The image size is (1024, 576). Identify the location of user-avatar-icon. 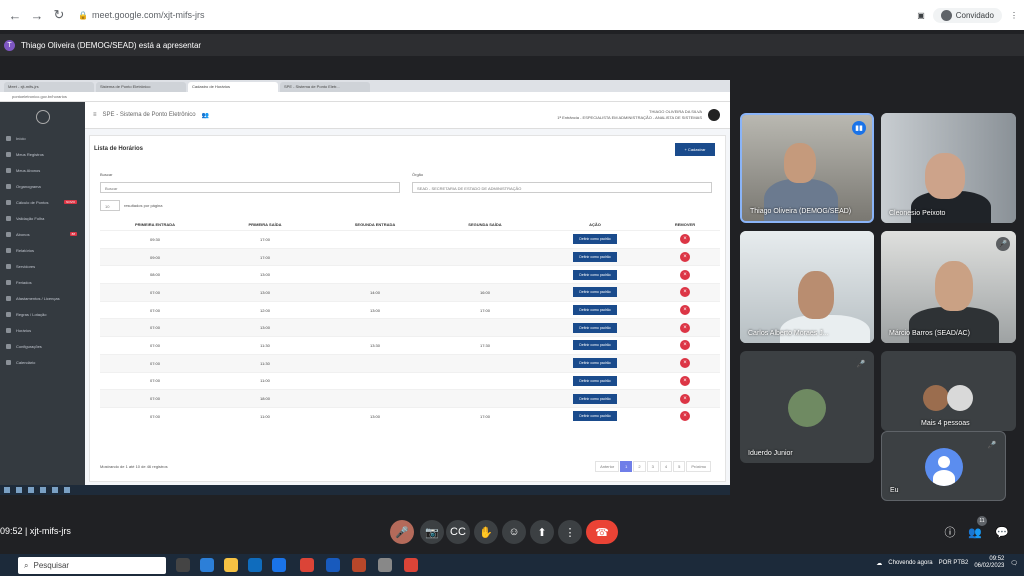
(714, 115).